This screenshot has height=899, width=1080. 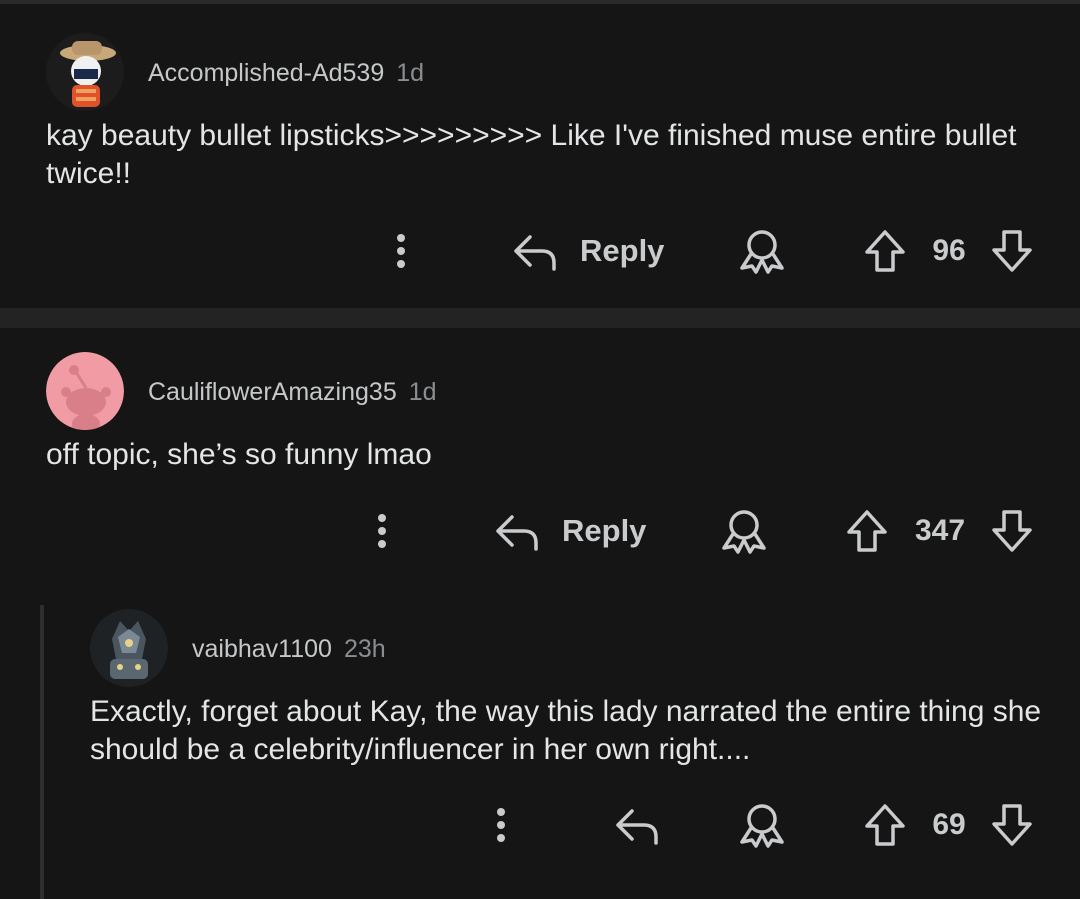 I want to click on username: Accomplished-Ad539, so click(x=266, y=73).